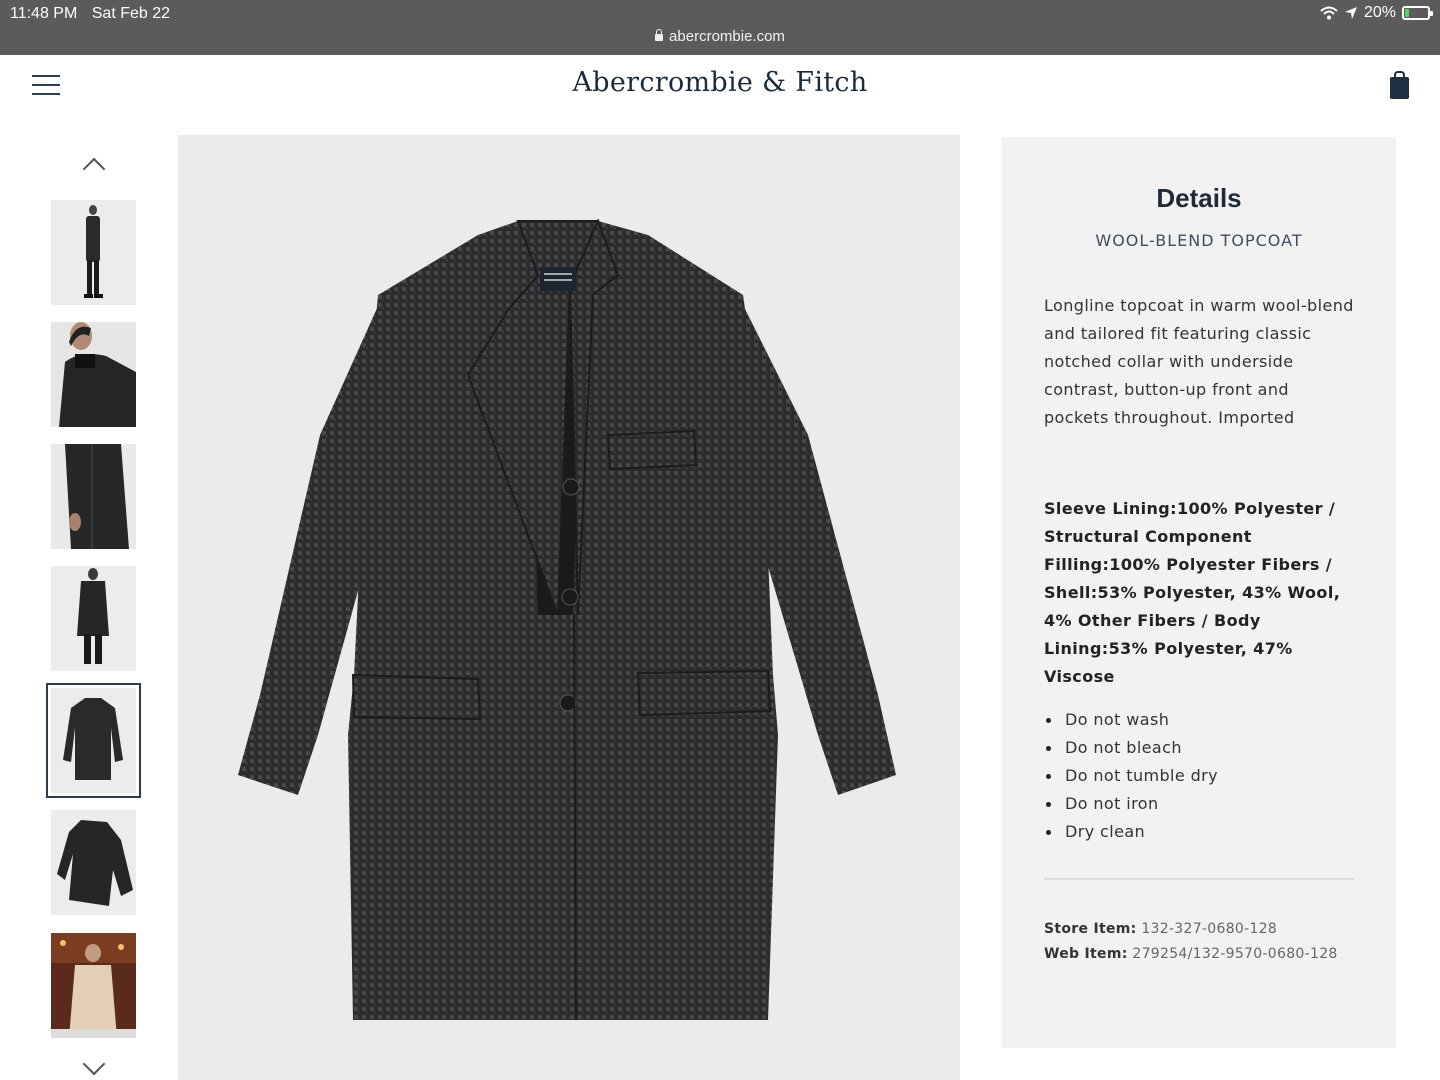 The height and width of the screenshot is (1080, 1440). I want to click on wifi-icon, so click(1329, 13).